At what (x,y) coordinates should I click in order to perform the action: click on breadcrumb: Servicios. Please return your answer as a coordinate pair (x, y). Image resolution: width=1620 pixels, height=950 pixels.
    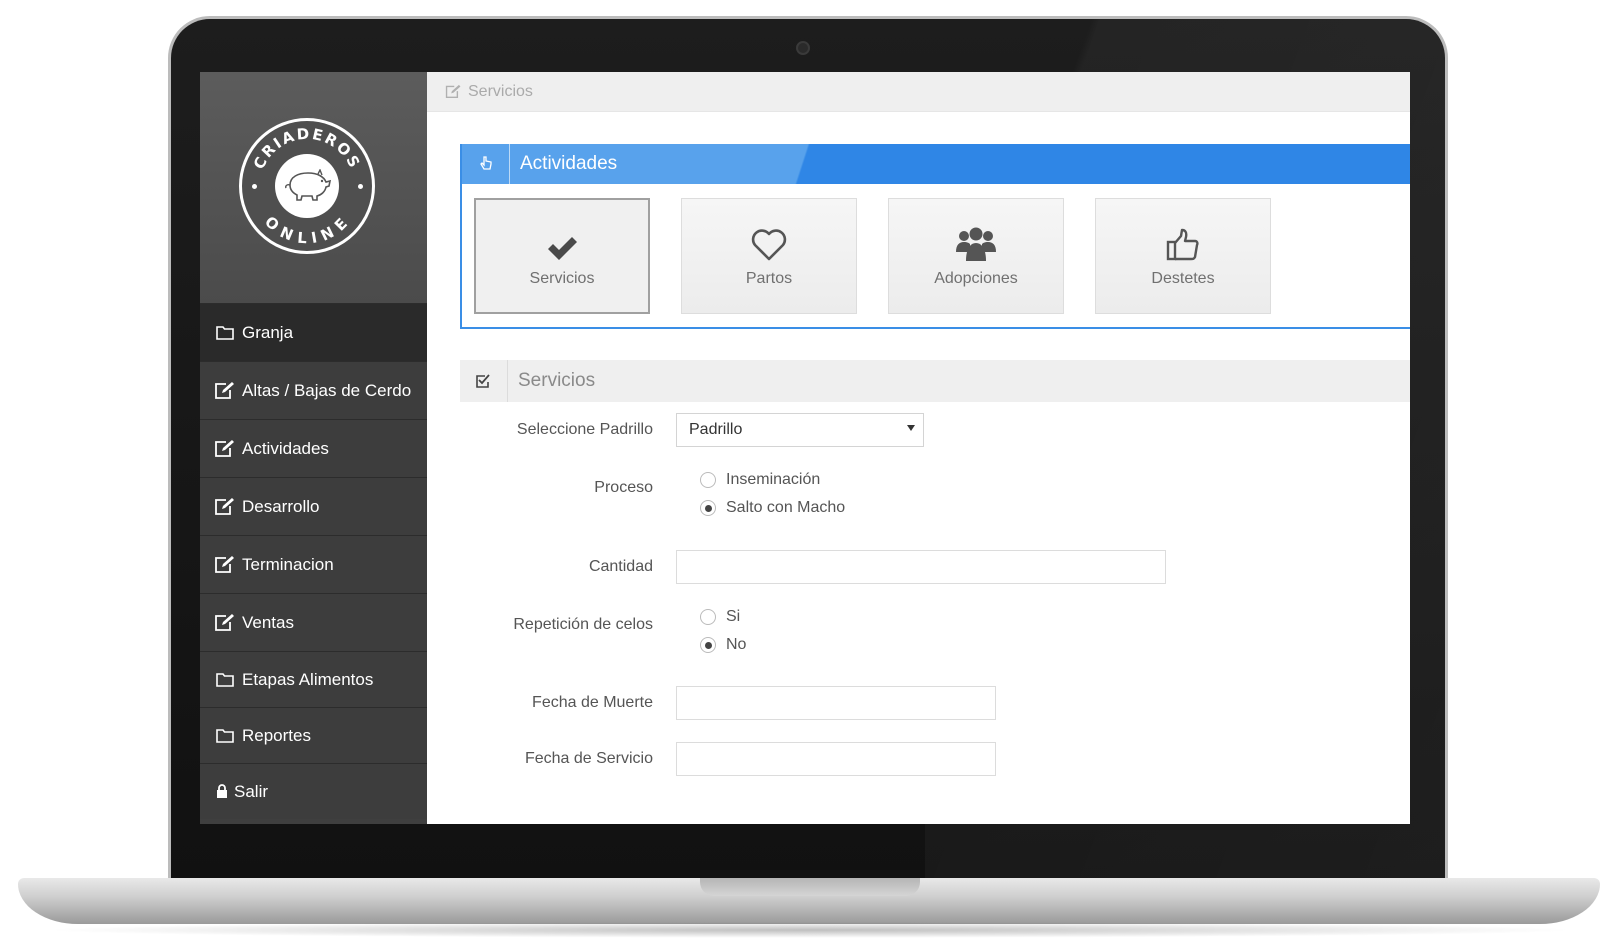
    Looking at the image, I should click on (918, 92).